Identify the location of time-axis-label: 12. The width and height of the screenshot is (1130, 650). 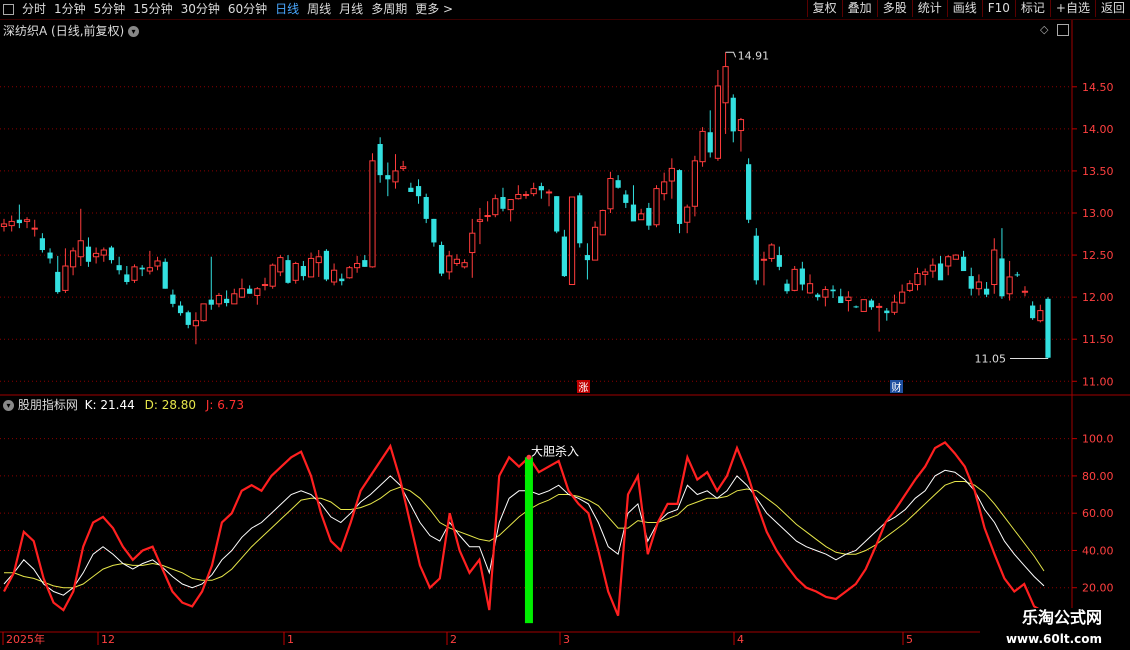
(108, 639).